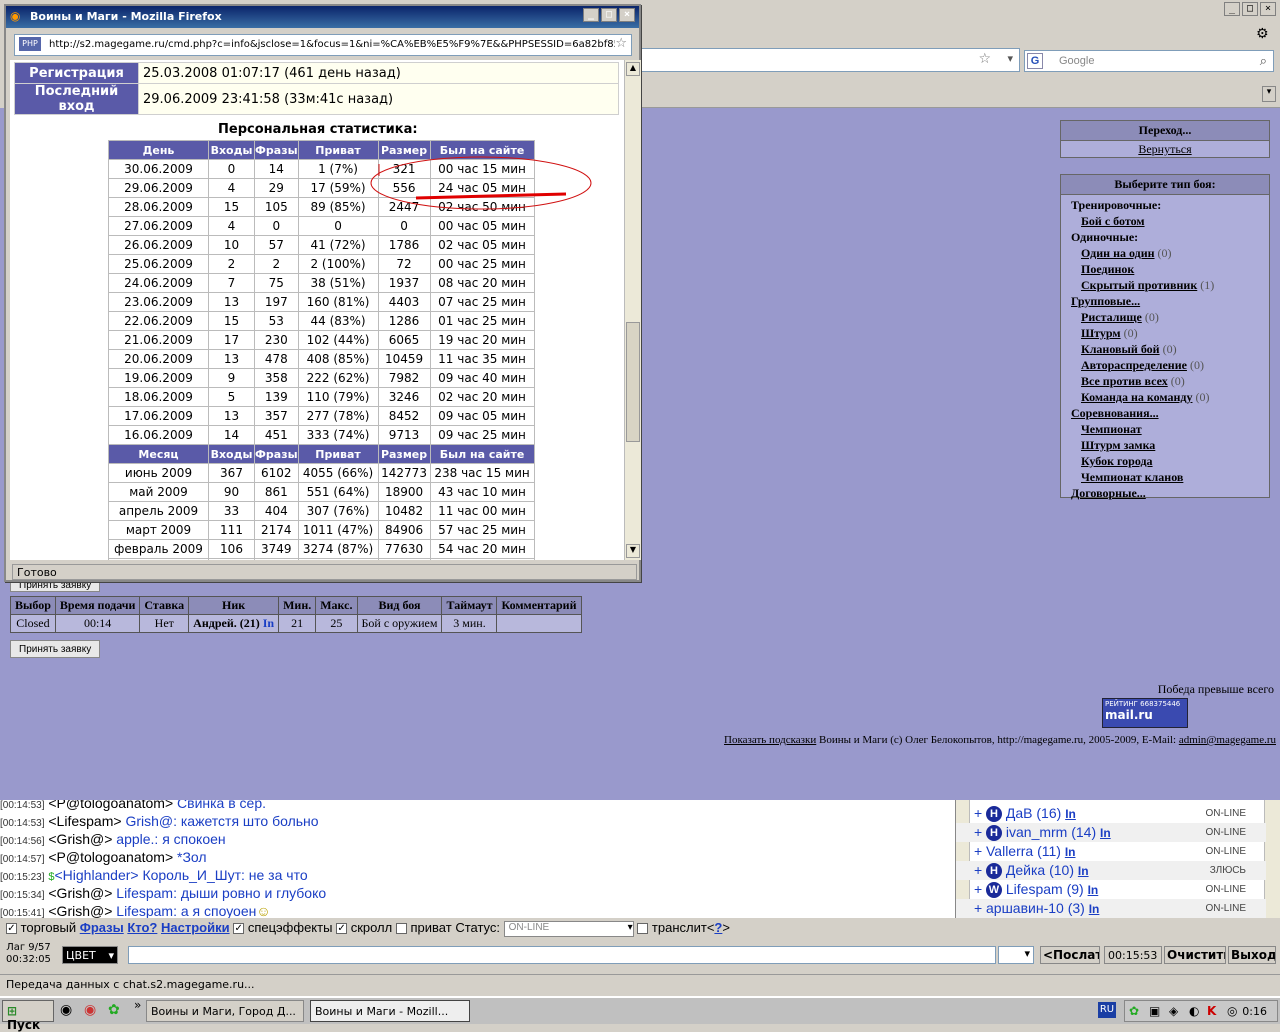 The width and height of the screenshot is (1280, 1032). Describe the element at coordinates (1134, 1011) in the screenshot. I see `tray-icq-icon: ✿` at that location.